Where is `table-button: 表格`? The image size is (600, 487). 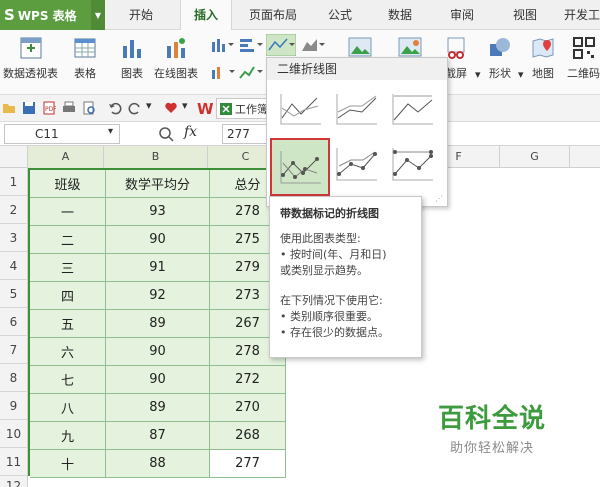 table-button: 表格 is located at coordinates (85, 58).